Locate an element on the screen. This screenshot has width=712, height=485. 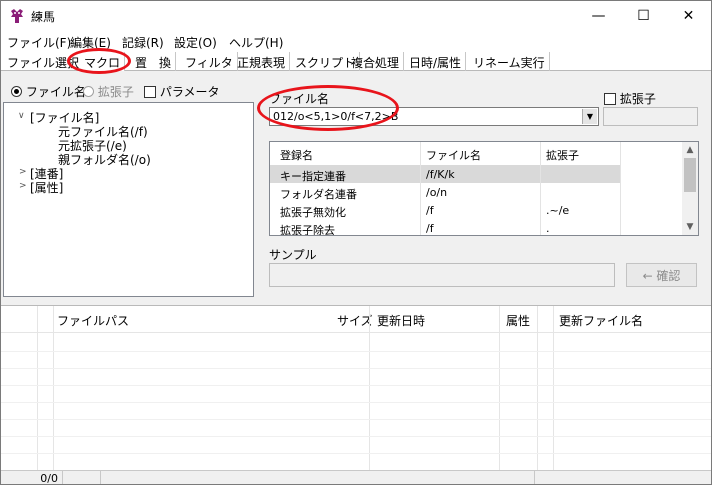
cell-filename: /f/K/k is located at coordinates (440, 174).